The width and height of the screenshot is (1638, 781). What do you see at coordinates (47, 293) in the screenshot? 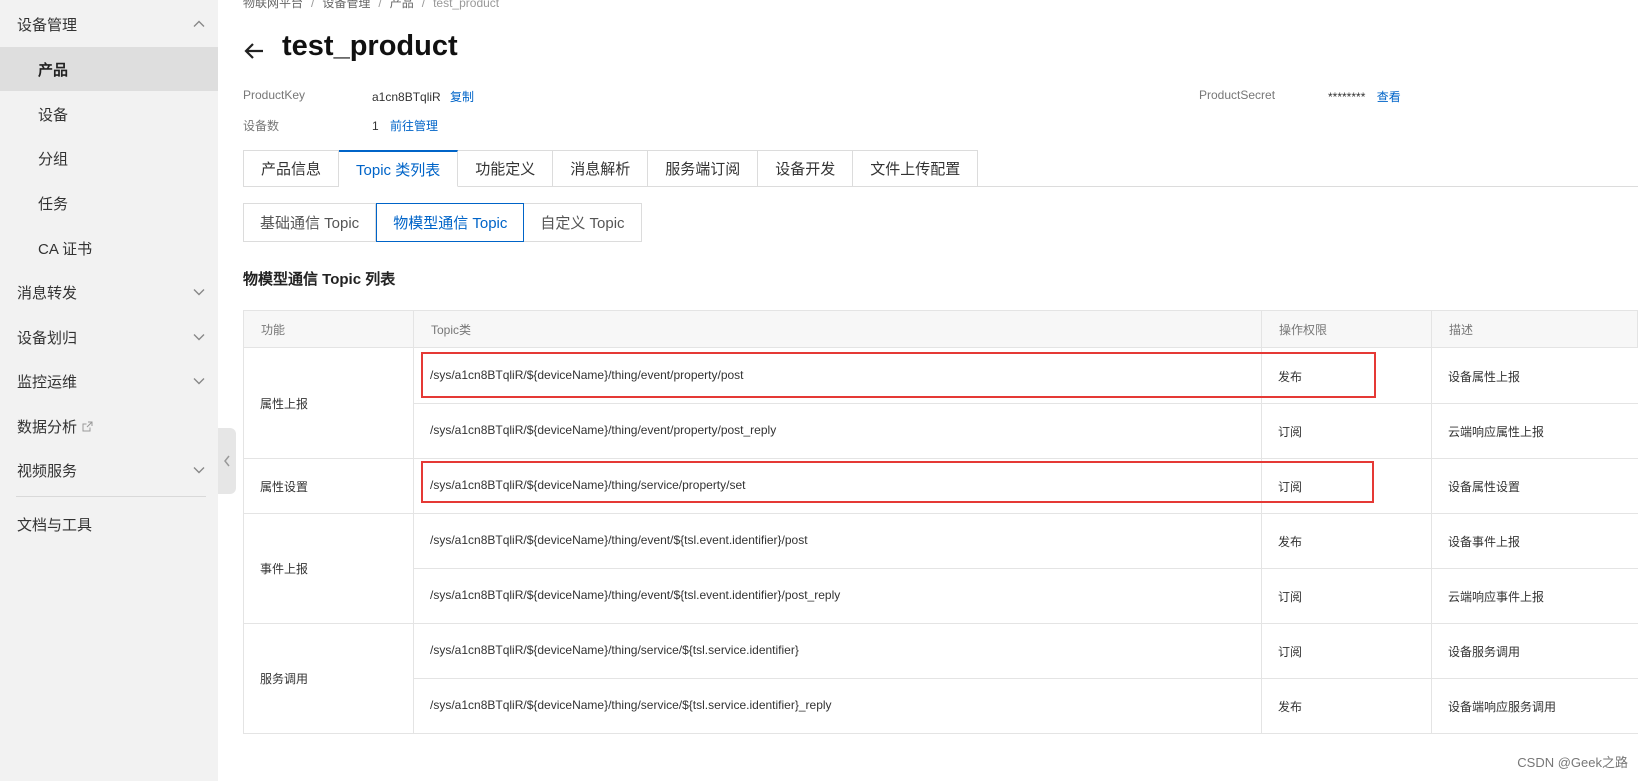
I see `sidebar-item-label: 消息转发` at bounding box center [47, 293].